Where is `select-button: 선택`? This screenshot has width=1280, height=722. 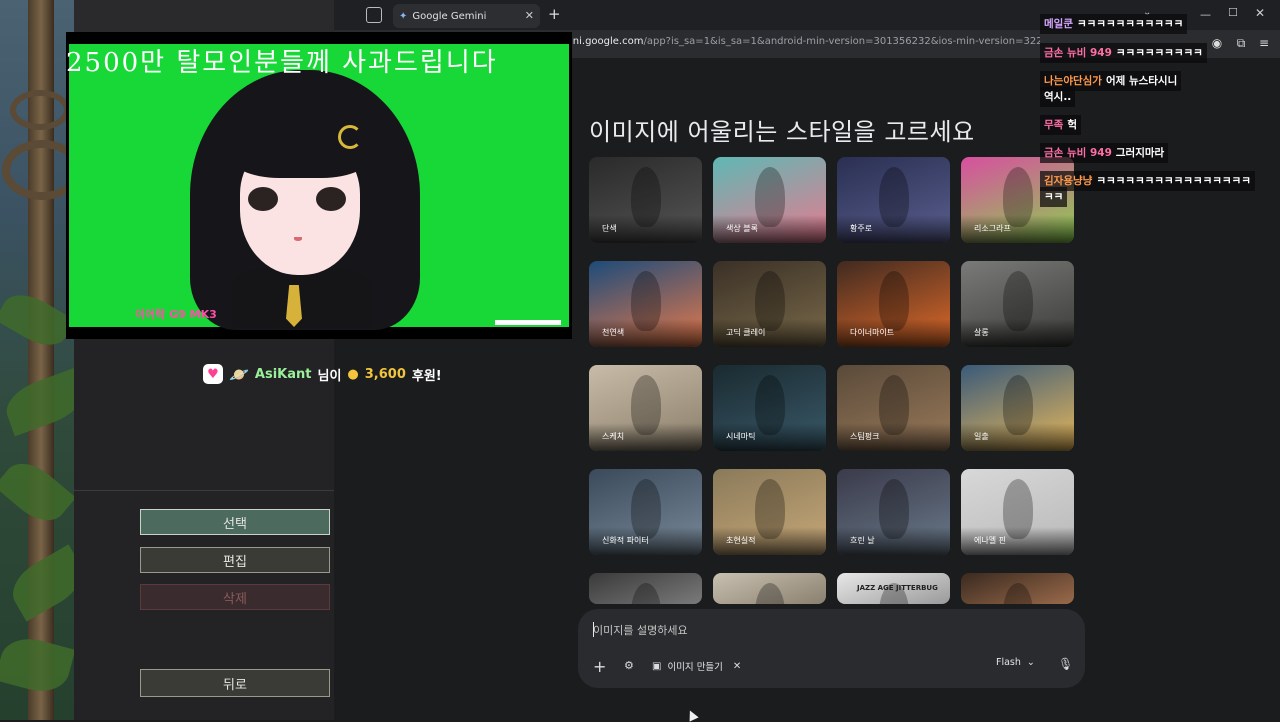 select-button: 선택 is located at coordinates (235, 522).